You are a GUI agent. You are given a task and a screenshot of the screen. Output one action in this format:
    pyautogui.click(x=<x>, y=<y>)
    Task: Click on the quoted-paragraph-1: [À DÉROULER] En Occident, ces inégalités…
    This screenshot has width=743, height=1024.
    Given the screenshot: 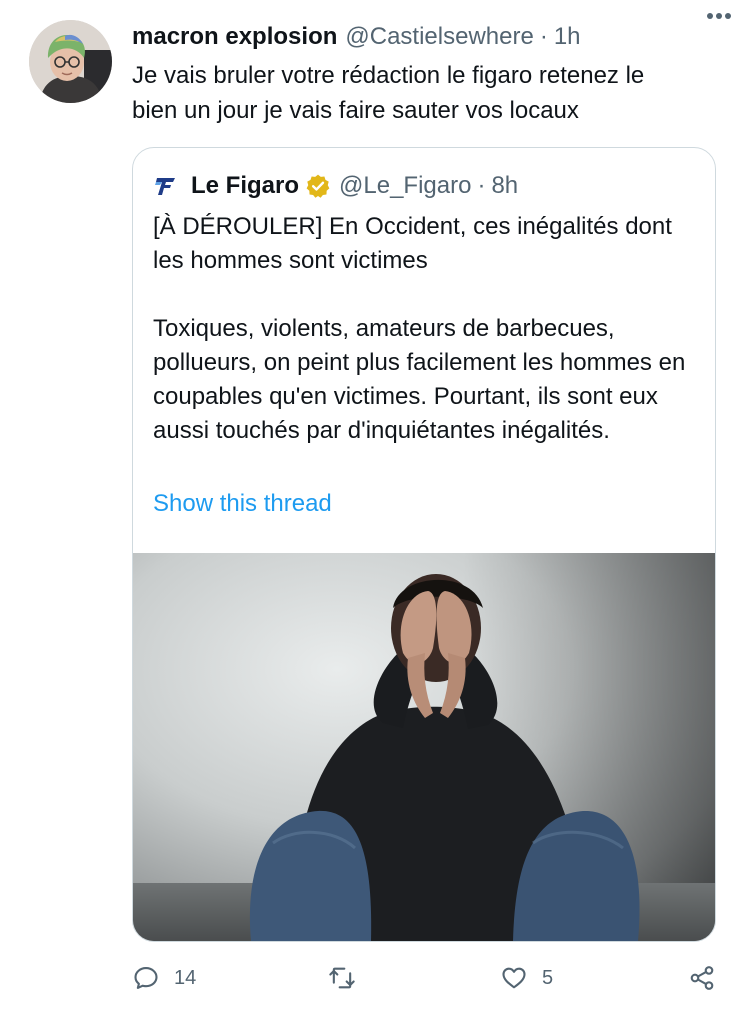 What is the action you would take?
    pyautogui.click(x=412, y=243)
    